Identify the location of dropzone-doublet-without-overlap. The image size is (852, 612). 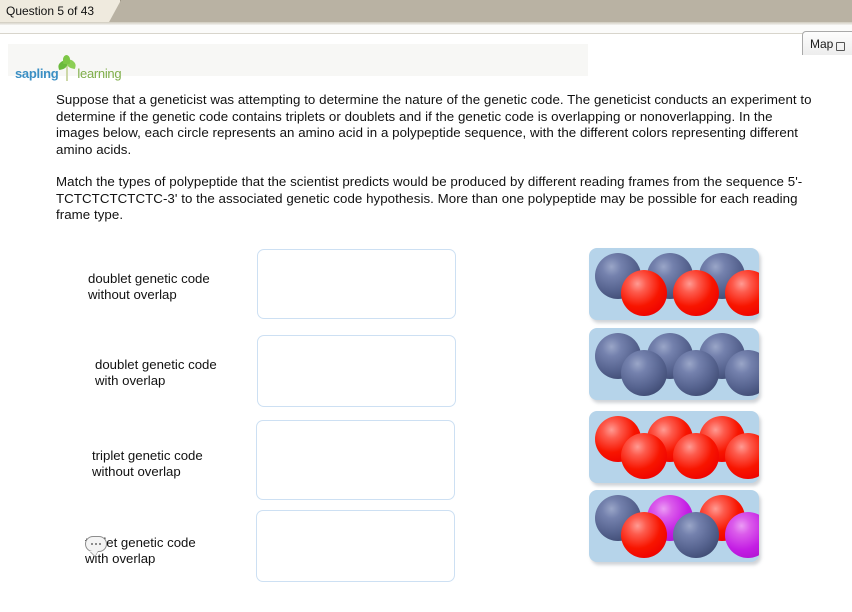
(356, 284).